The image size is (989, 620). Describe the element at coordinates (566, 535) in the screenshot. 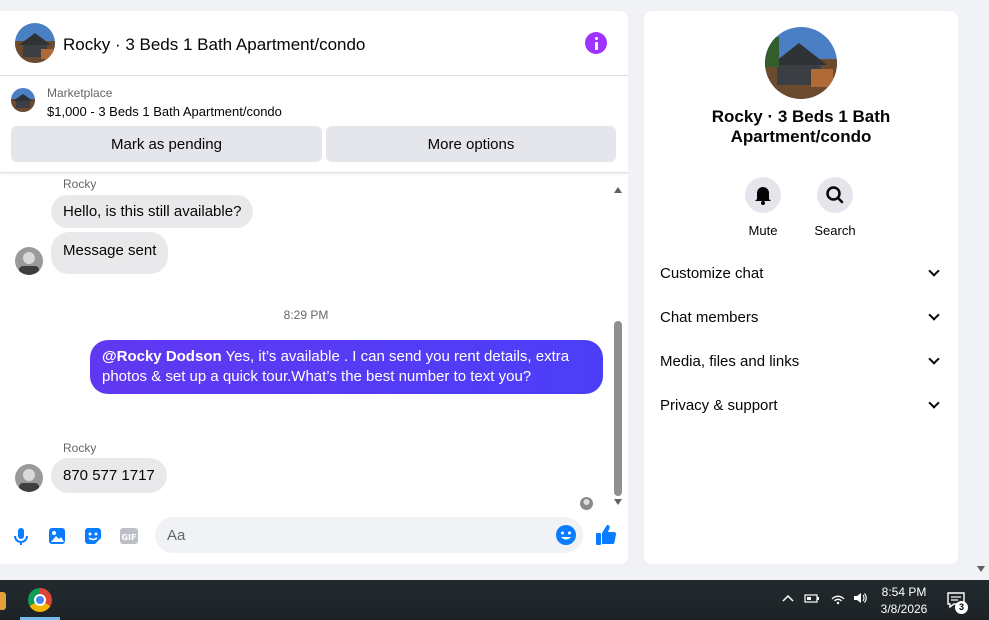

I see `emoji-icon` at that location.